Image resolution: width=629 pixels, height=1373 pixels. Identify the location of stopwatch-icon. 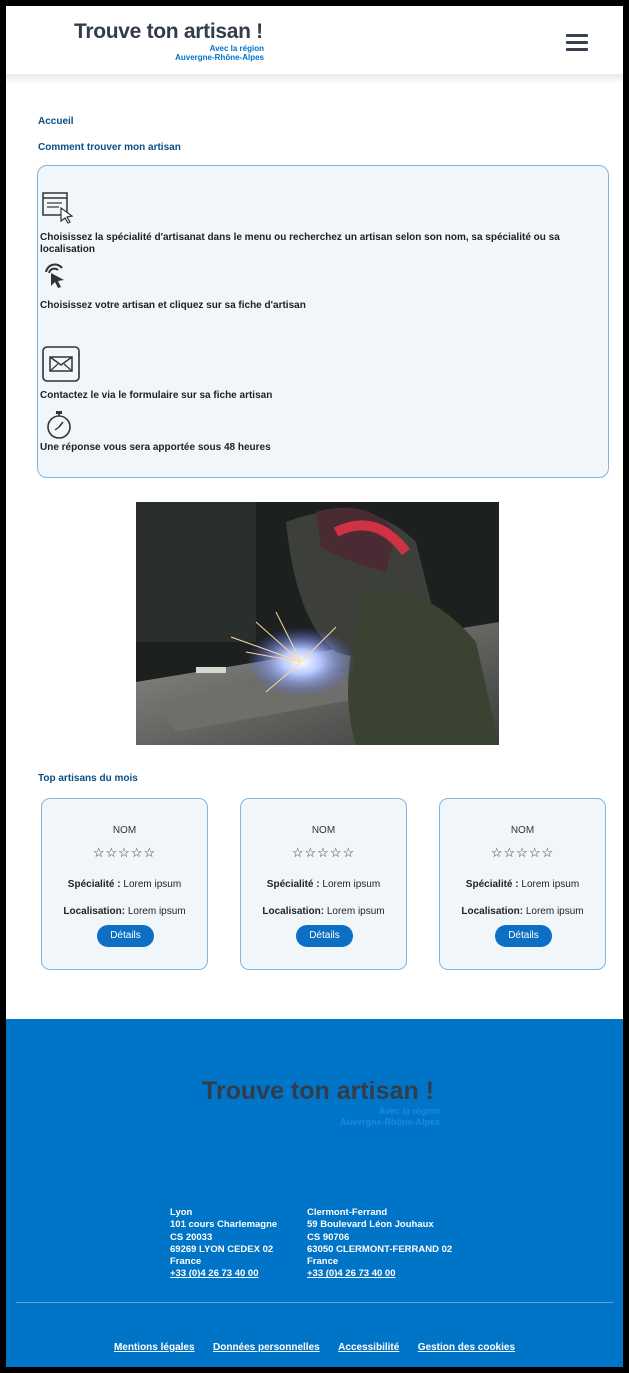
(59, 425).